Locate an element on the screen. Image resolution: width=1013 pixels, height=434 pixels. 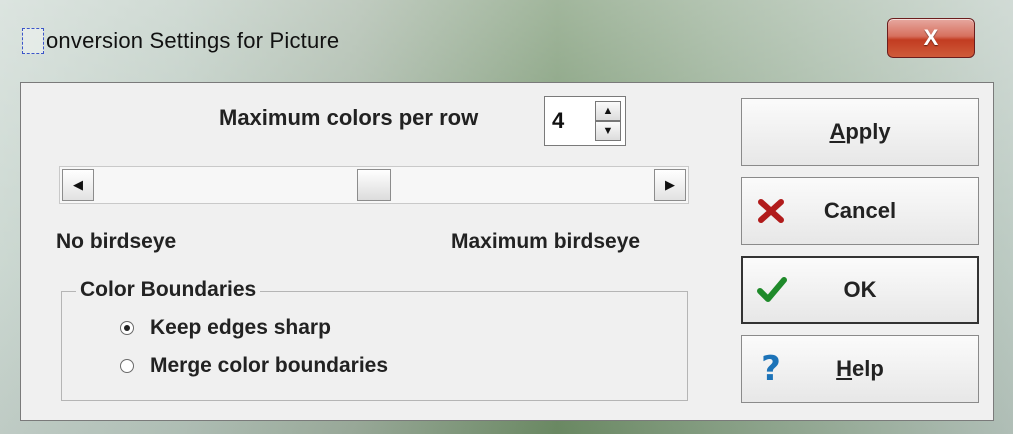
title-bar: onversion Settings for Picture is located at coordinates (492, 41).